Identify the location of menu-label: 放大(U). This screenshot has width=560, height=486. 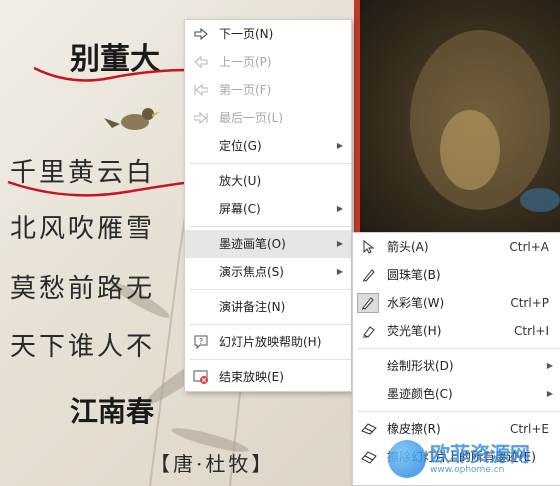
(240, 181).